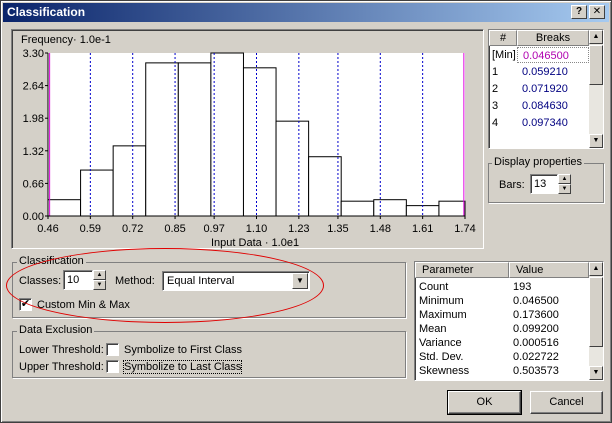 This screenshot has height=423, width=612. What do you see at coordinates (300, 281) in the screenshot?
I see `dropdown-arrow-icon: ▼` at bounding box center [300, 281].